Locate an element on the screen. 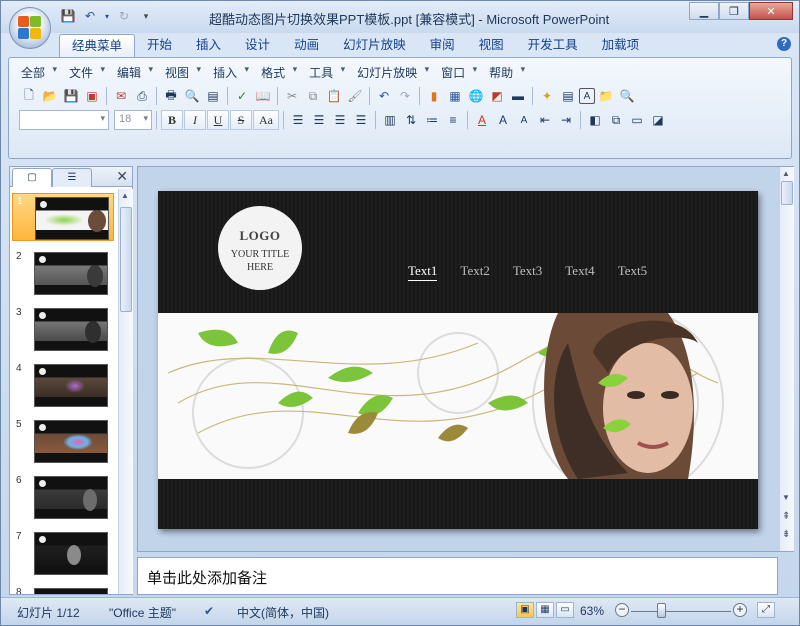 Image resolution: width=800 pixels, height=626 pixels. tab-classic-menu: 经典菜单 is located at coordinates (97, 46).